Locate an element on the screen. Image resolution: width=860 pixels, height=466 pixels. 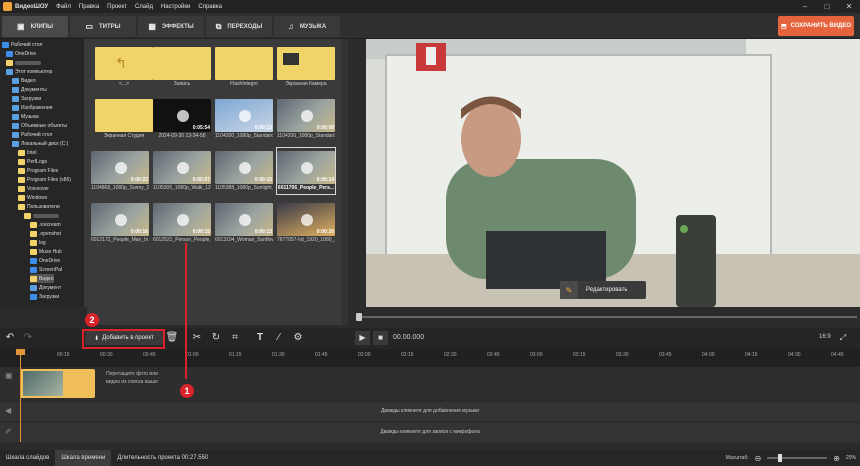
zoom-in-icon: ⊕ is located at coordinates (836, 458).